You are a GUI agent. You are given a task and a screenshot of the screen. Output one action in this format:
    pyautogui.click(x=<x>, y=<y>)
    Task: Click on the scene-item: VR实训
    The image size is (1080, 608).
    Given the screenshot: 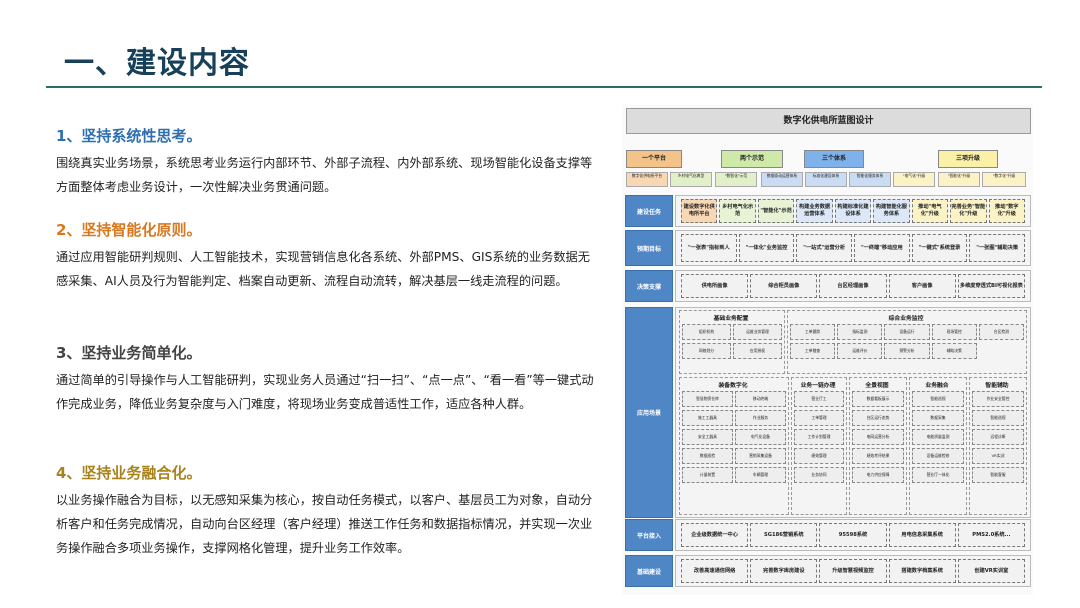 What is the action you would take?
    pyautogui.click(x=998, y=456)
    